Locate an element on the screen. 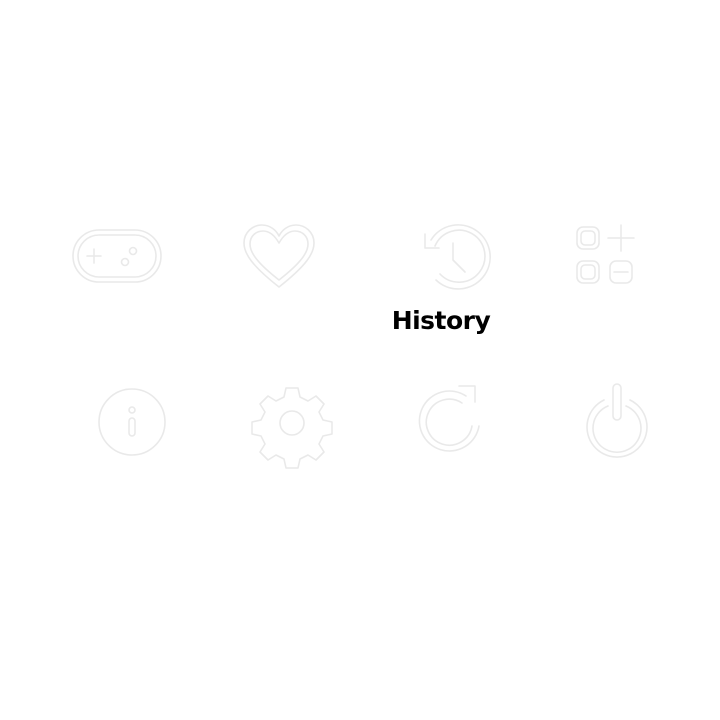 The image size is (720, 720). menu-item-info is located at coordinates (117, 422).